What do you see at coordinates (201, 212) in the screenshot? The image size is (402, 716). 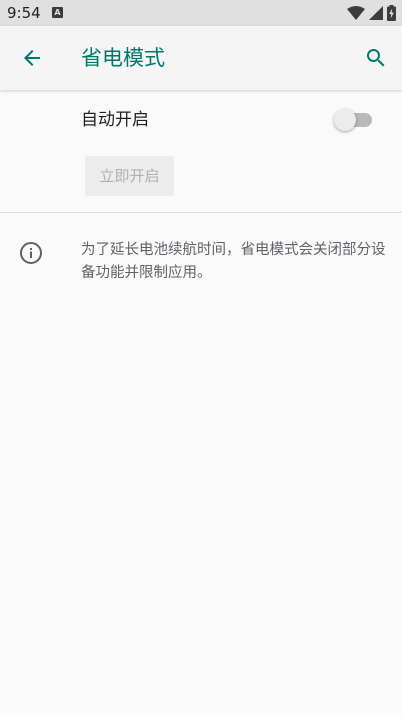 I see `divider` at bounding box center [201, 212].